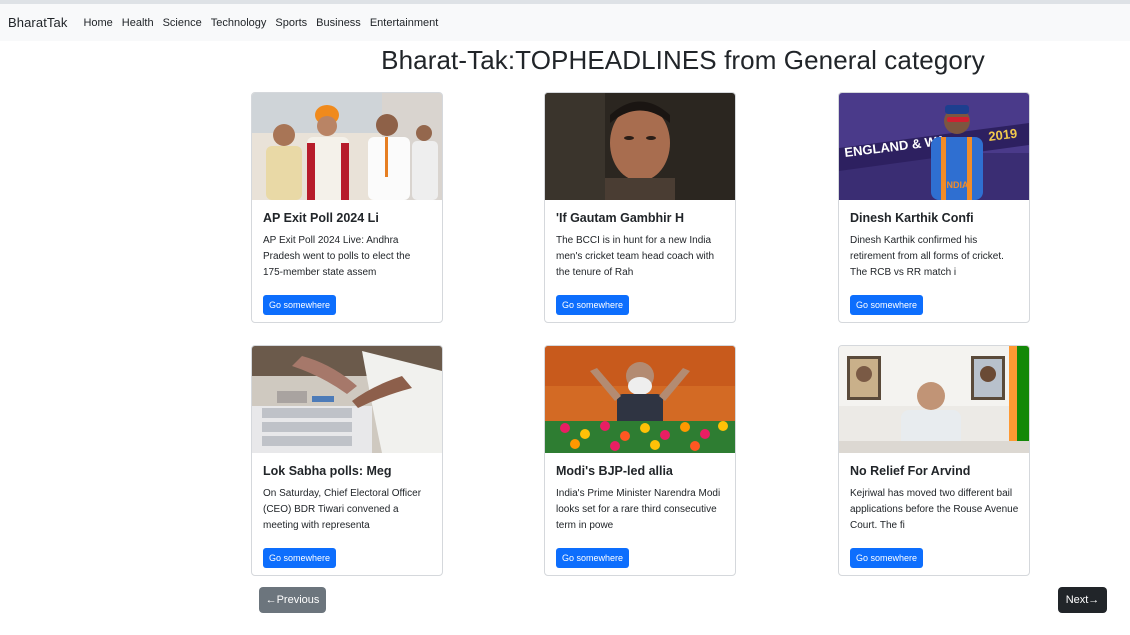 The width and height of the screenshot is (1130, 635). What do you see at coordinates (934, 146) in the screenshot?
I see `news-image-cricketer: ENGLAND & WA 2019 INDIA` at bounding box center [934, 146].